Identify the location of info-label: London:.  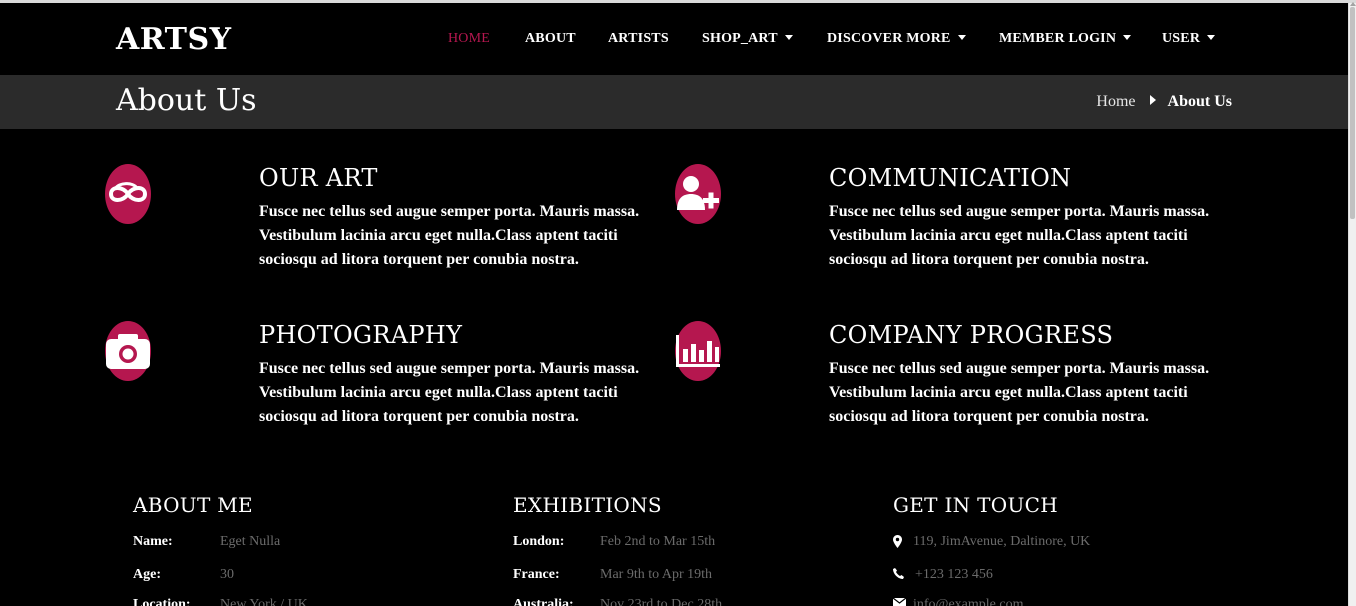
(539, 541).